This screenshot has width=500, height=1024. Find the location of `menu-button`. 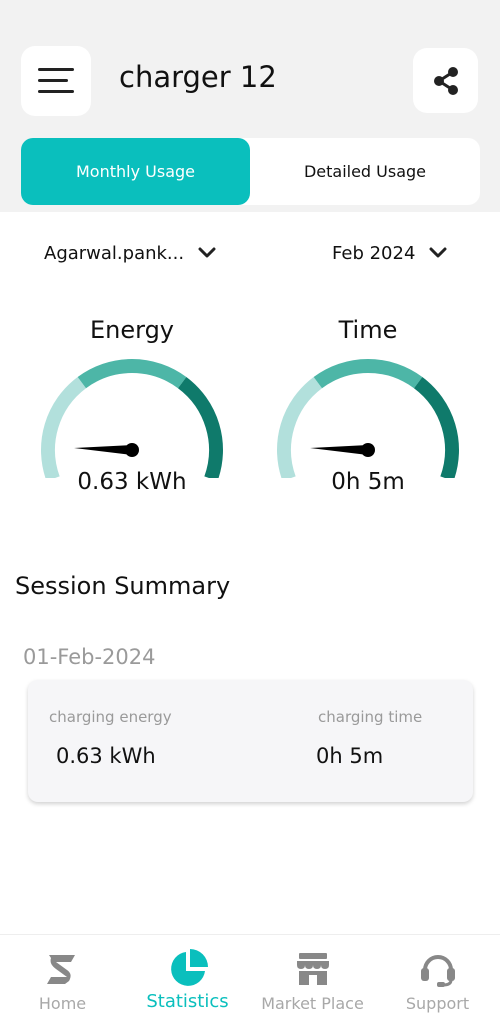

menu-button is located at coordinates (56, 81).